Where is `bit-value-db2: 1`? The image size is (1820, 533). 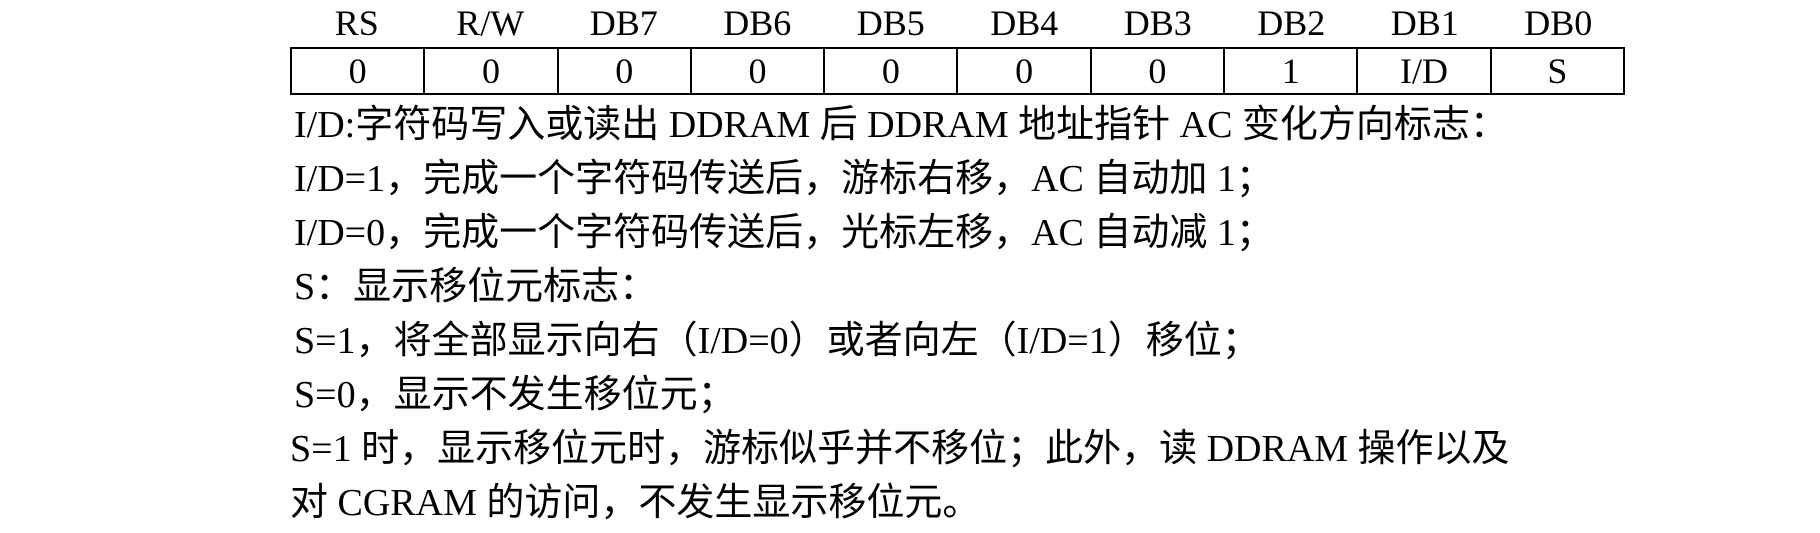
bit-value-db2: 1 is located at coordinates (1291, 71).